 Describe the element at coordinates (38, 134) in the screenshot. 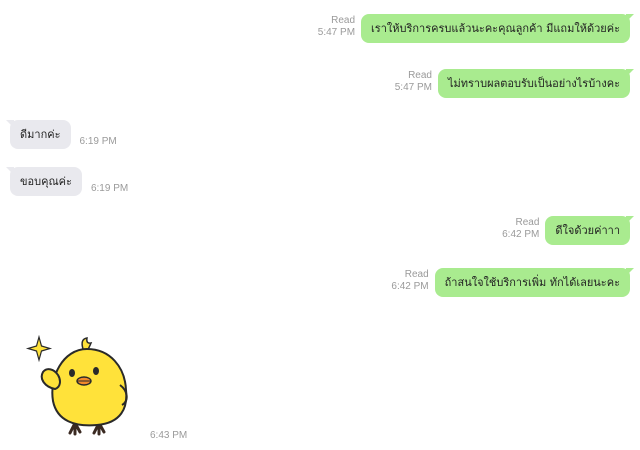

I see `message-bubble: ดีมากค่ะ` at that location.